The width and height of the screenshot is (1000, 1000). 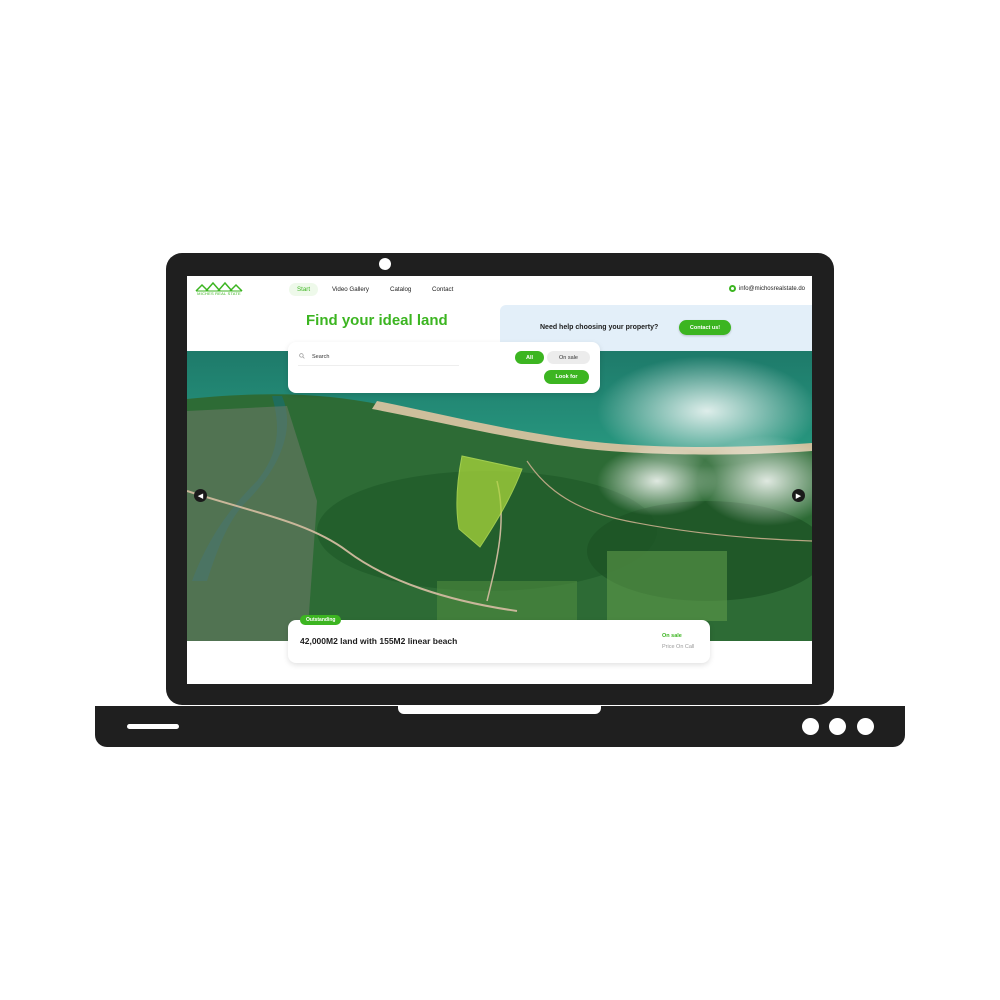 I want to click on carousel-next-button: ▶, so click(x=798, y=495).